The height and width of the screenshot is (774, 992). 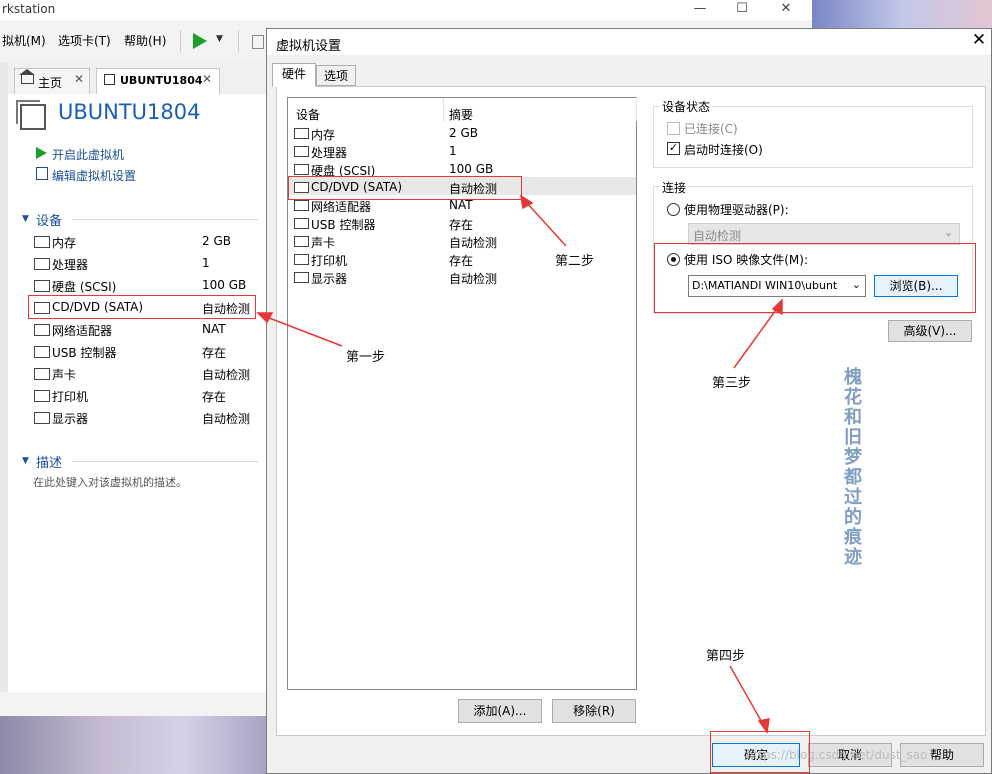 I want to click on annotation-step3: 第三步, so click(x=732, y=383).